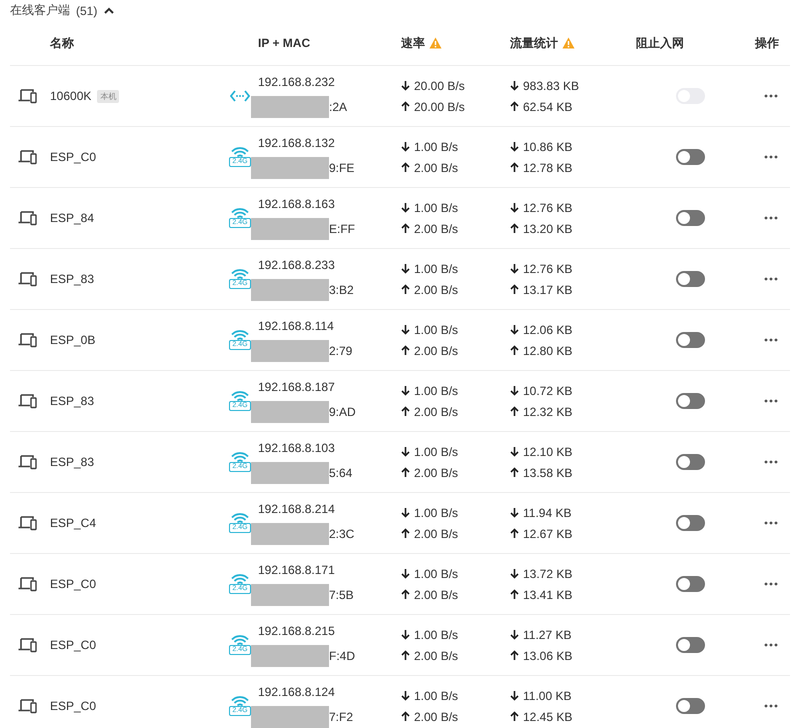 This screenshot has height=728, width=800. I want to click on local-tag: 本机, so click(108, 96).